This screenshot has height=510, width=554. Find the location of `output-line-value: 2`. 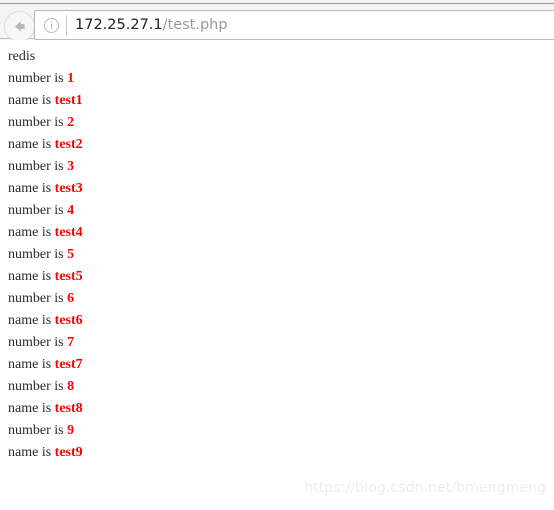

output-line-value: 2 is located at coordinates (71, 122).